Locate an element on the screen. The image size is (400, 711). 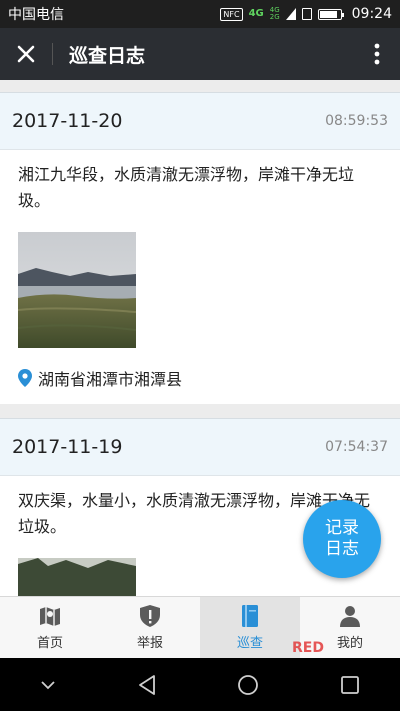
record-log-button: 记录 日志 is located at coordinates (342, 539).